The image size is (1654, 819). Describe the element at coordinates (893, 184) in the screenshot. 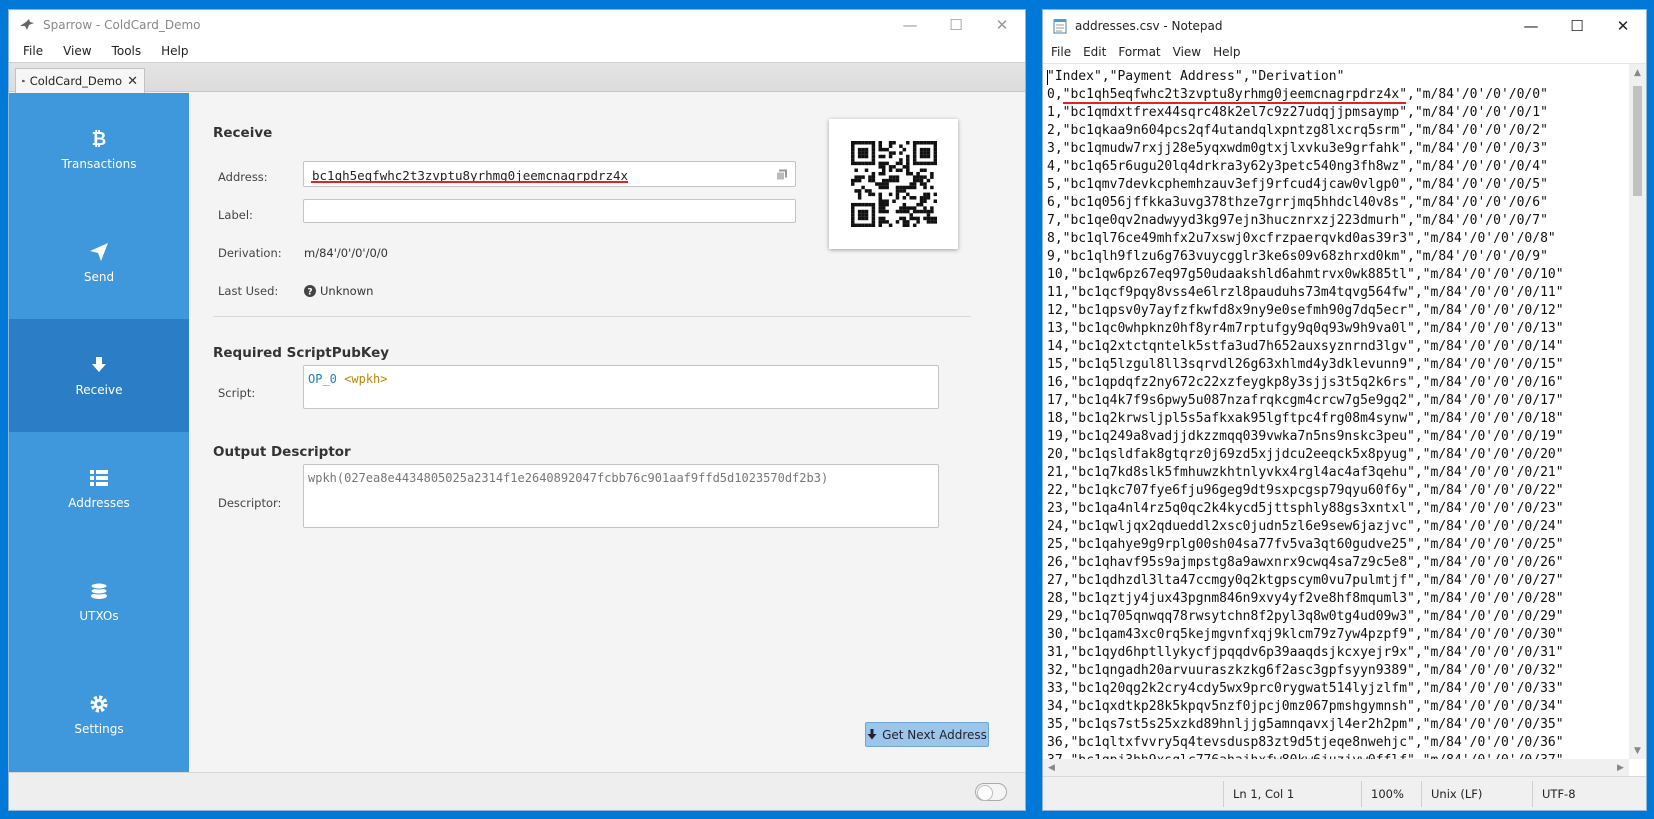

I see `qr-code` at that location.